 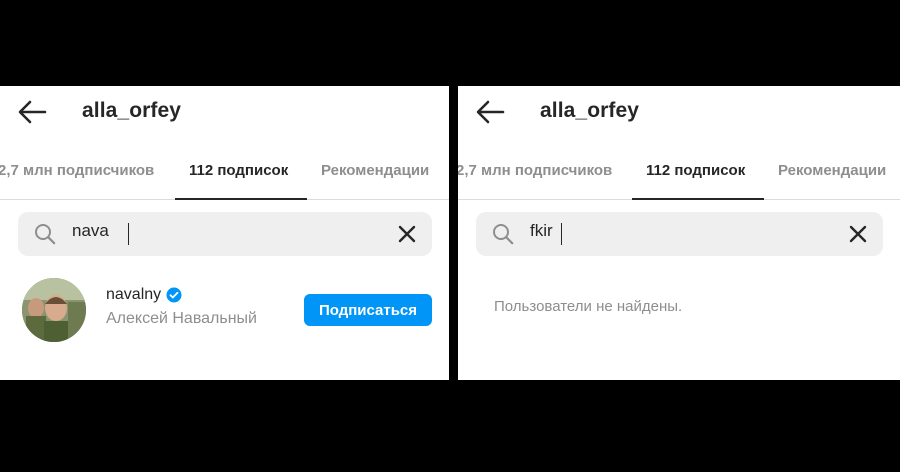 I want to click on avatar, so click(x=54, y=310).